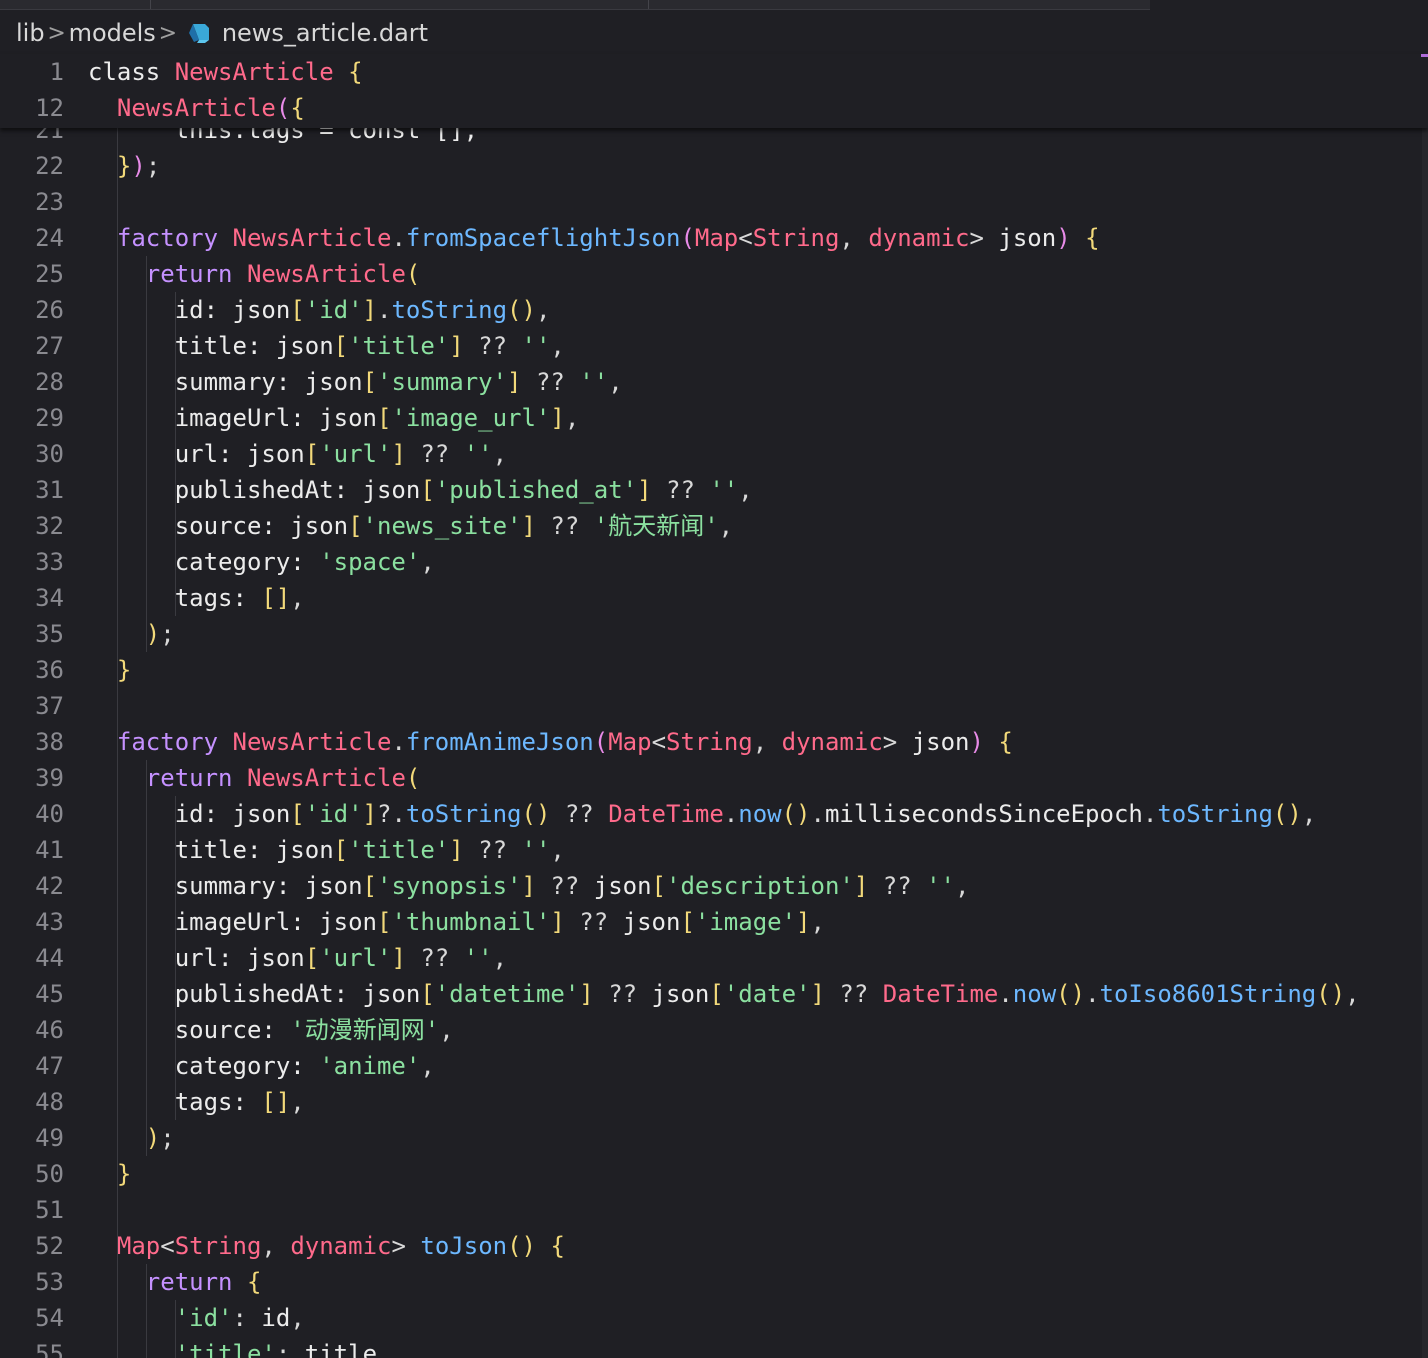 The width and height of the screenshot is (1428, 1358). I want to click on code-line: 25 return NewsArticle(, so click(714, 274).